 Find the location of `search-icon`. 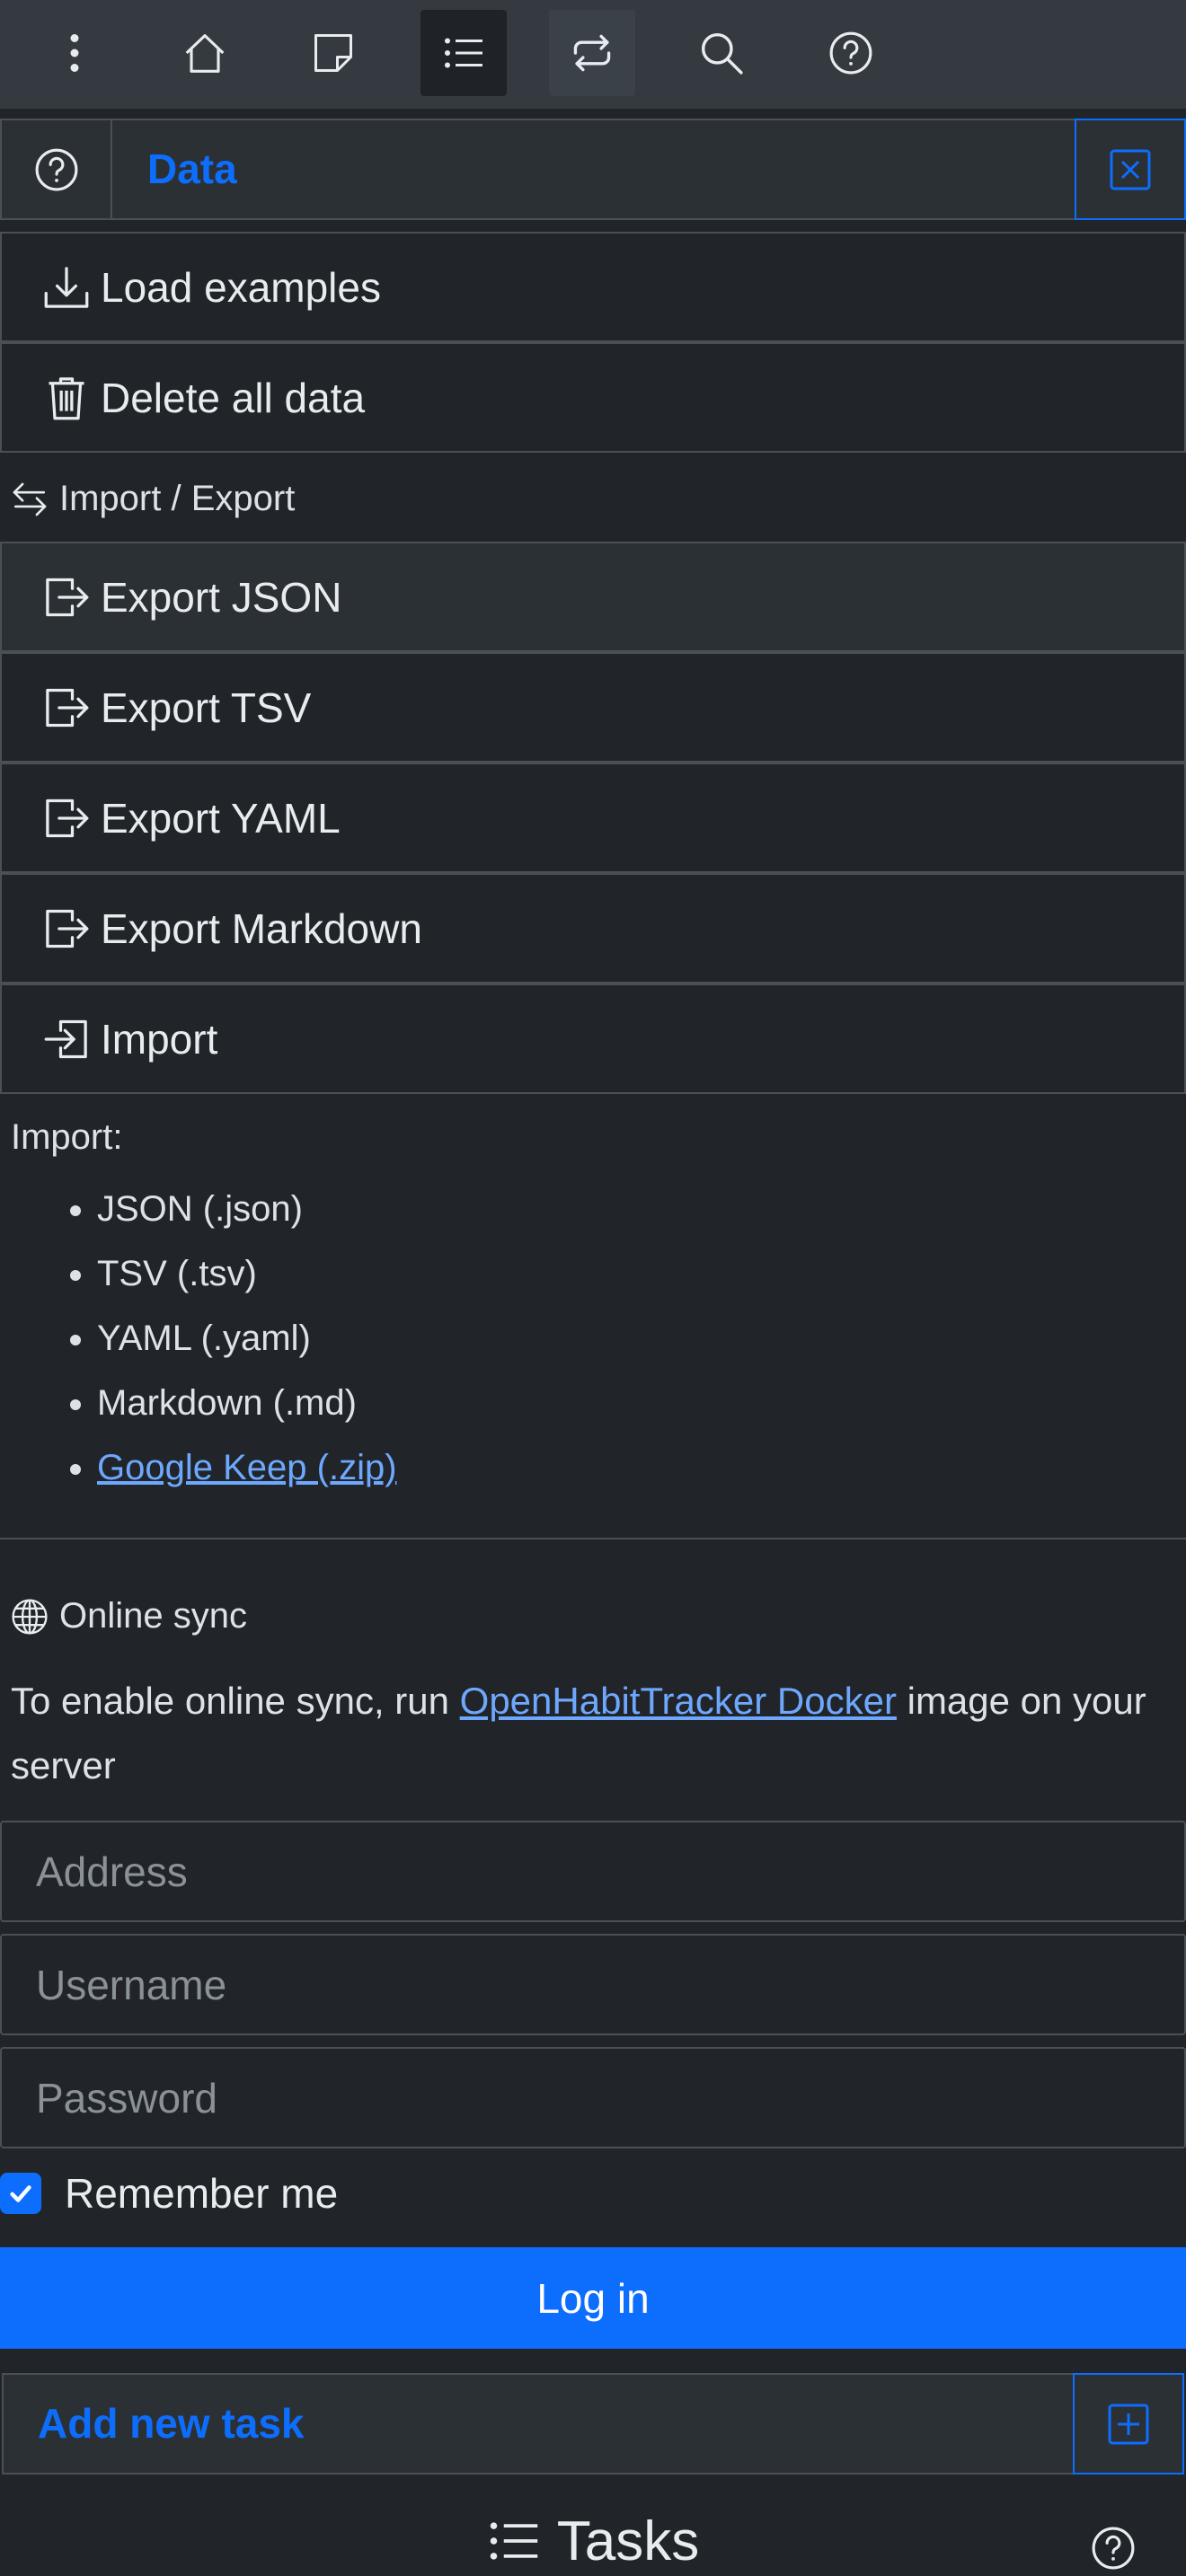

search-icon is located at coordinates (722, 53).